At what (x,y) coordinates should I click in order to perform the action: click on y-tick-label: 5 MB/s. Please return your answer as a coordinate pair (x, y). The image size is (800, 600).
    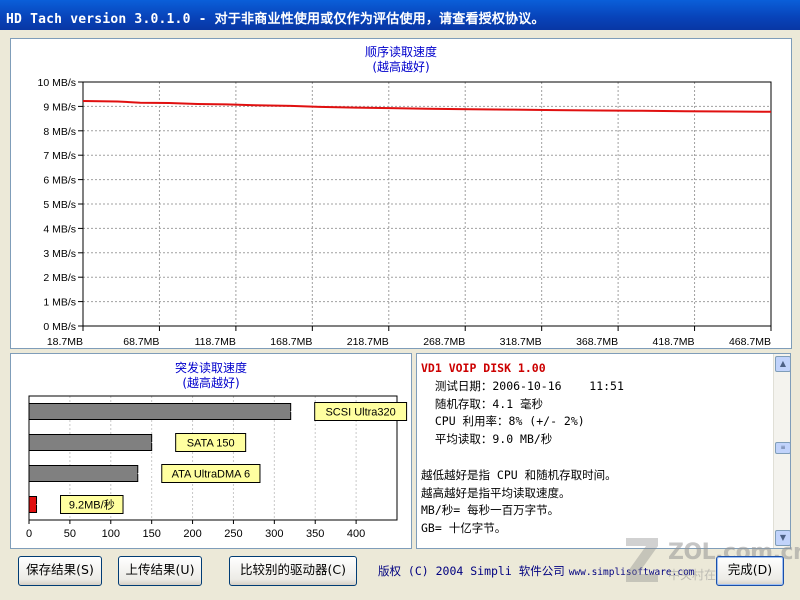
    Looking at the image, I should click on (59, 205).